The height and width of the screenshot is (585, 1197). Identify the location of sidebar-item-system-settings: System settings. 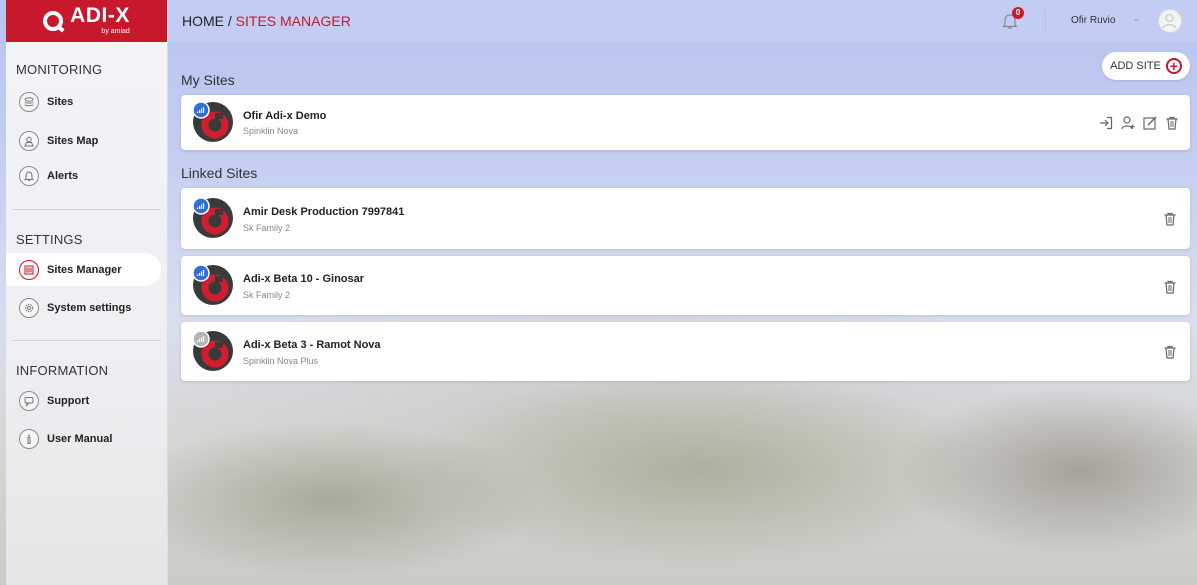
(86, 307).